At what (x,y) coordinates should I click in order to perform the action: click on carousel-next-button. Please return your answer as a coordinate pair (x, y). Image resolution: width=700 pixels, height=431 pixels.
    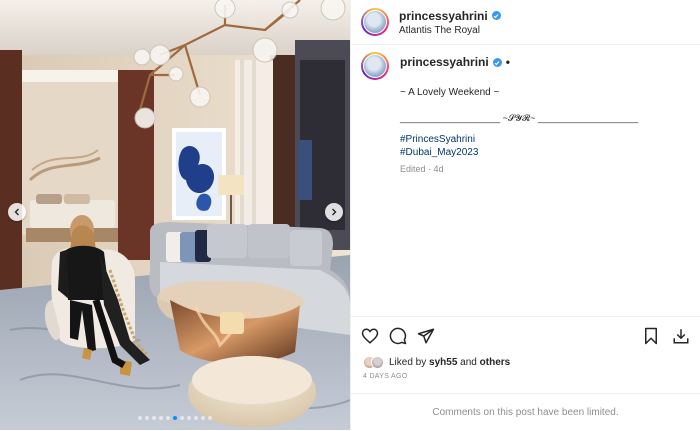
    Looking at the image, I should click on (334, 212).